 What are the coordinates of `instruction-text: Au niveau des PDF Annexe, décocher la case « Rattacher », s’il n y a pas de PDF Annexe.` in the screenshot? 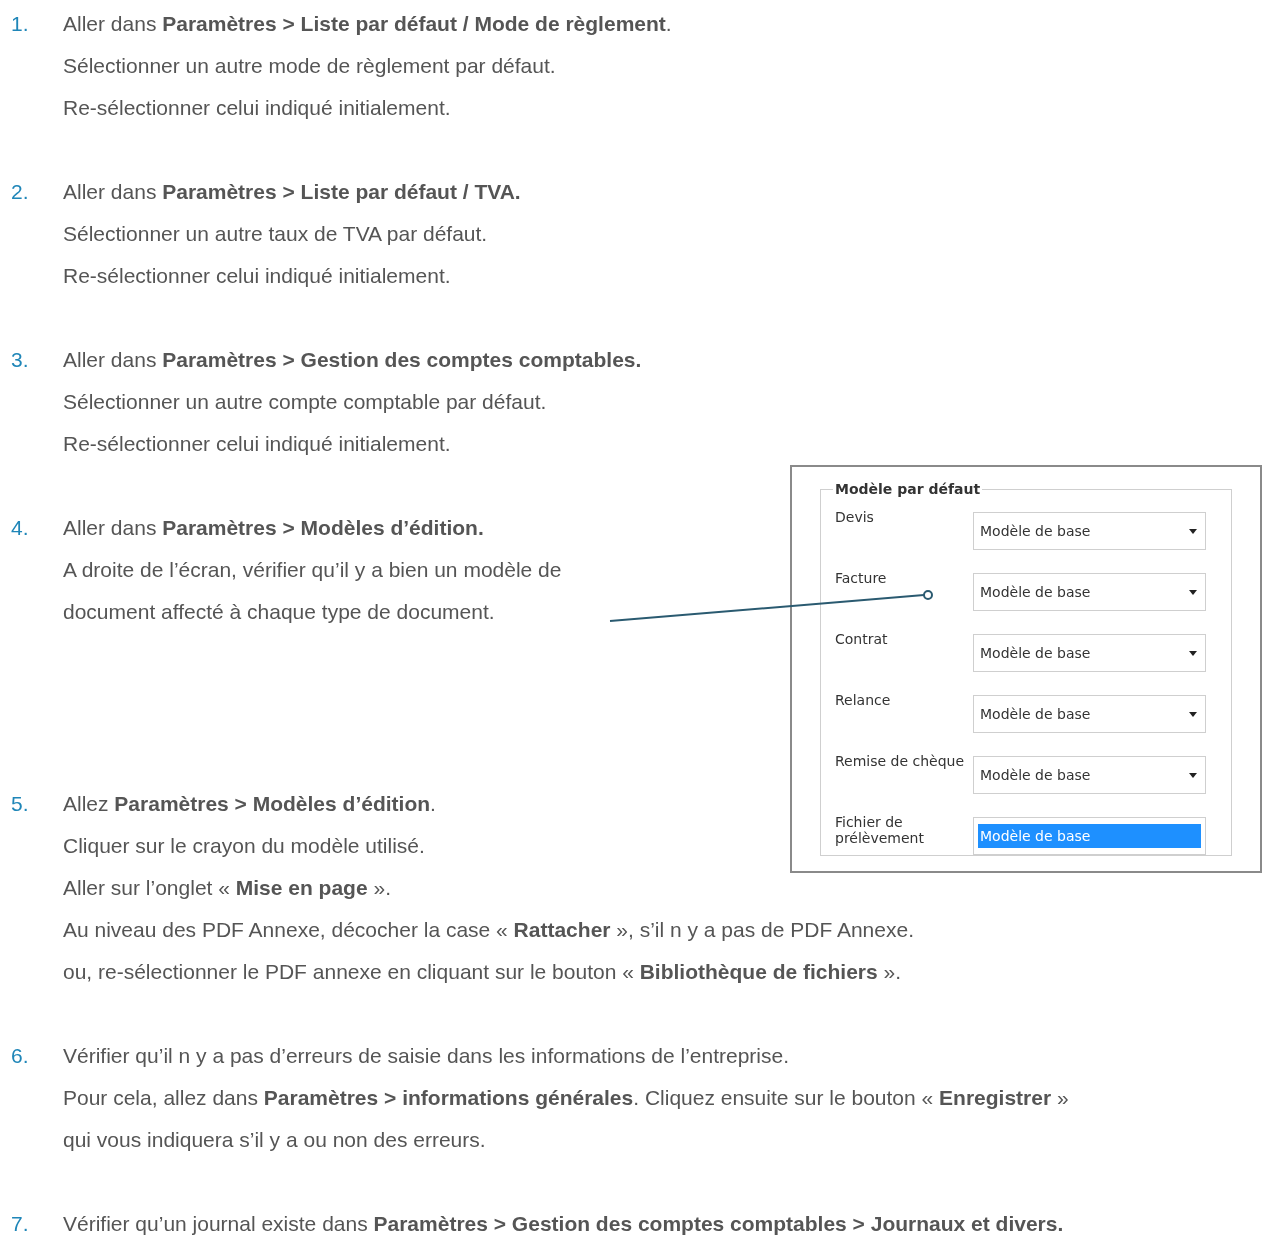 It's located at (488, 930).